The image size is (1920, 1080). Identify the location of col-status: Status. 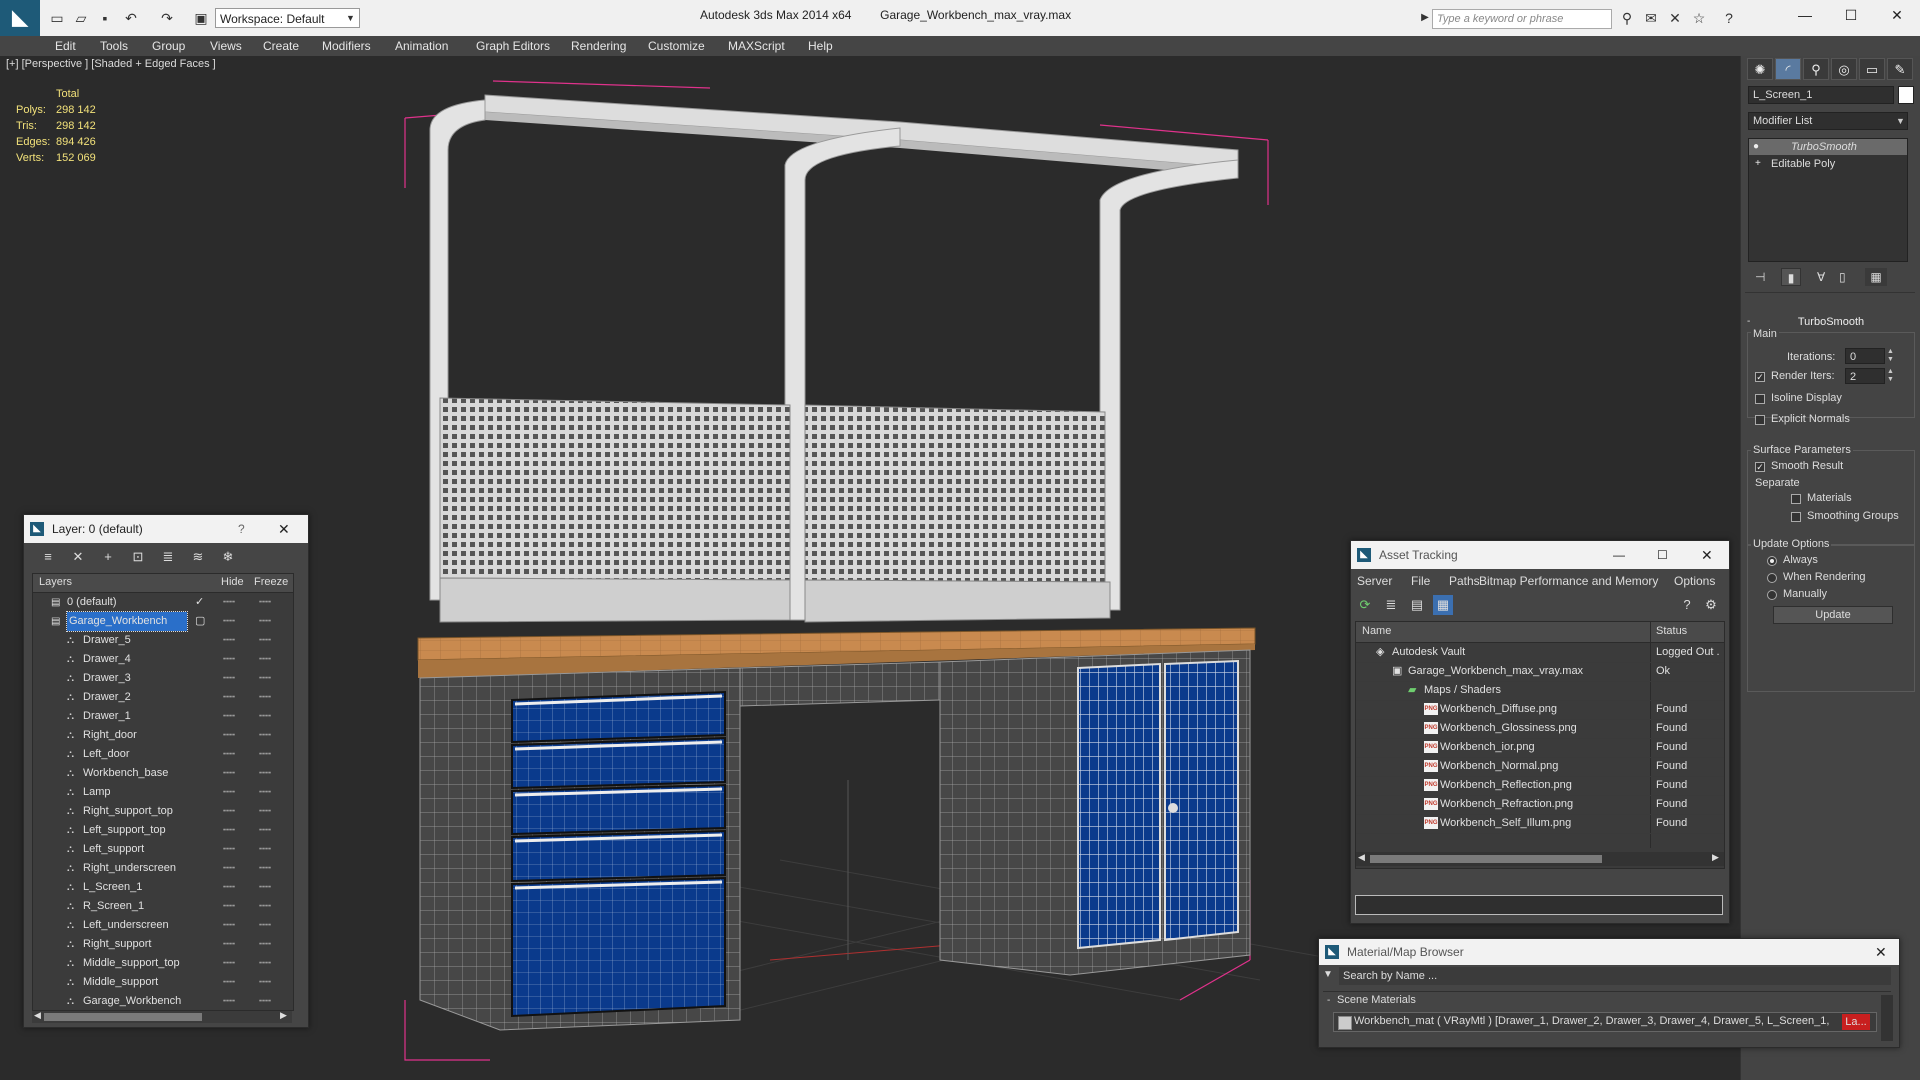
(1671, 631).